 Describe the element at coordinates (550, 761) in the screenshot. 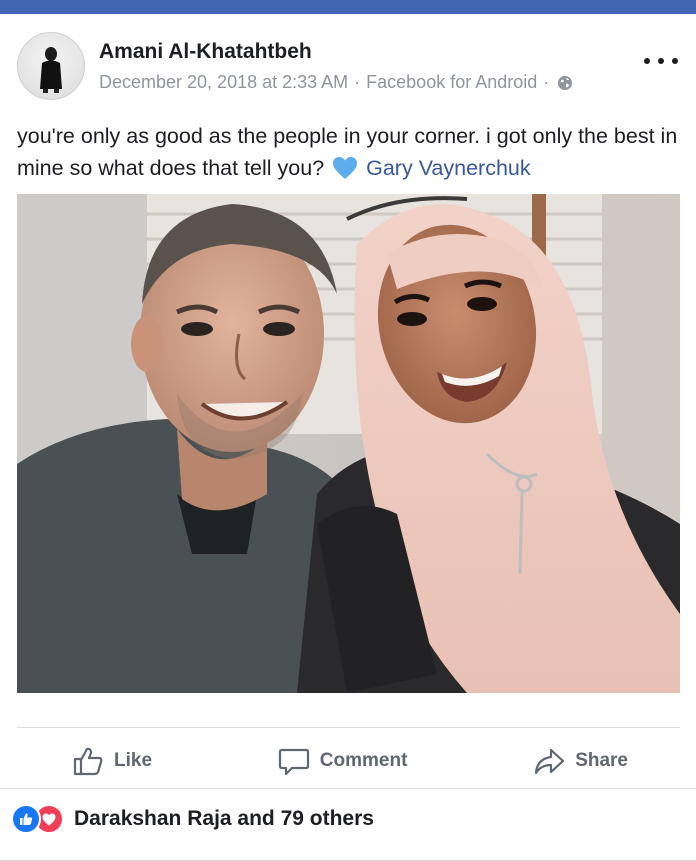

I see `share-arrow-icon` at that location.